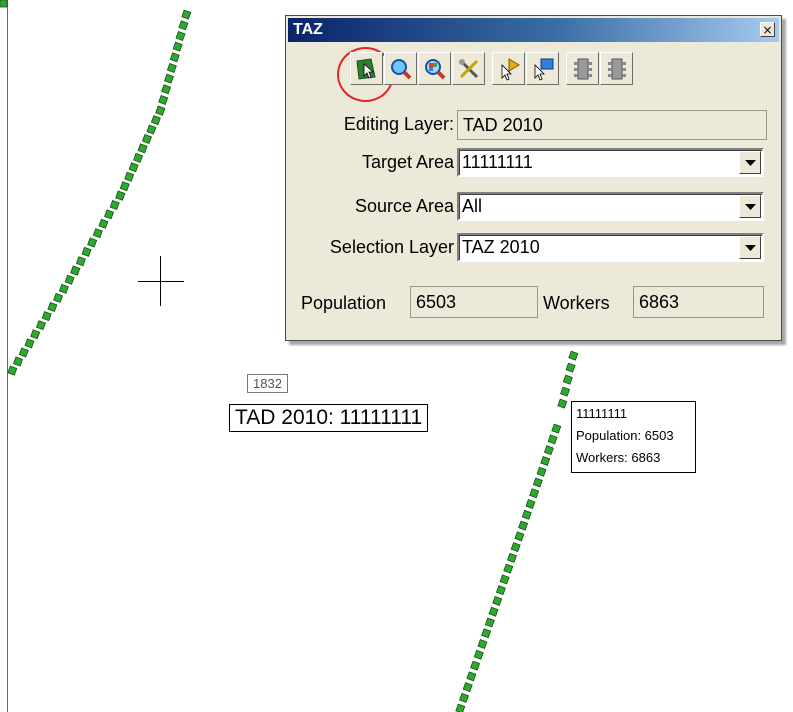 The image size is (793, 712). I want to click on dialog-title: TAZ, so click(308, 29).